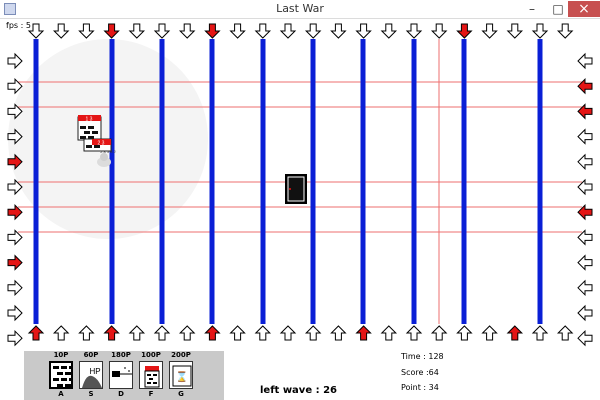 This screenshot has height=400, width=600. I want to click on tool-cost: 60P, so click(91, 355).